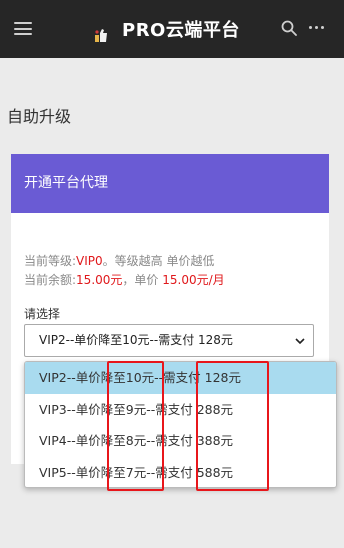 The height and width of the screenshot is (548, 344). I want to click on dropdown-option-vip4: VIP4--单价降至8元--需支付 388元, so click(180, 441).